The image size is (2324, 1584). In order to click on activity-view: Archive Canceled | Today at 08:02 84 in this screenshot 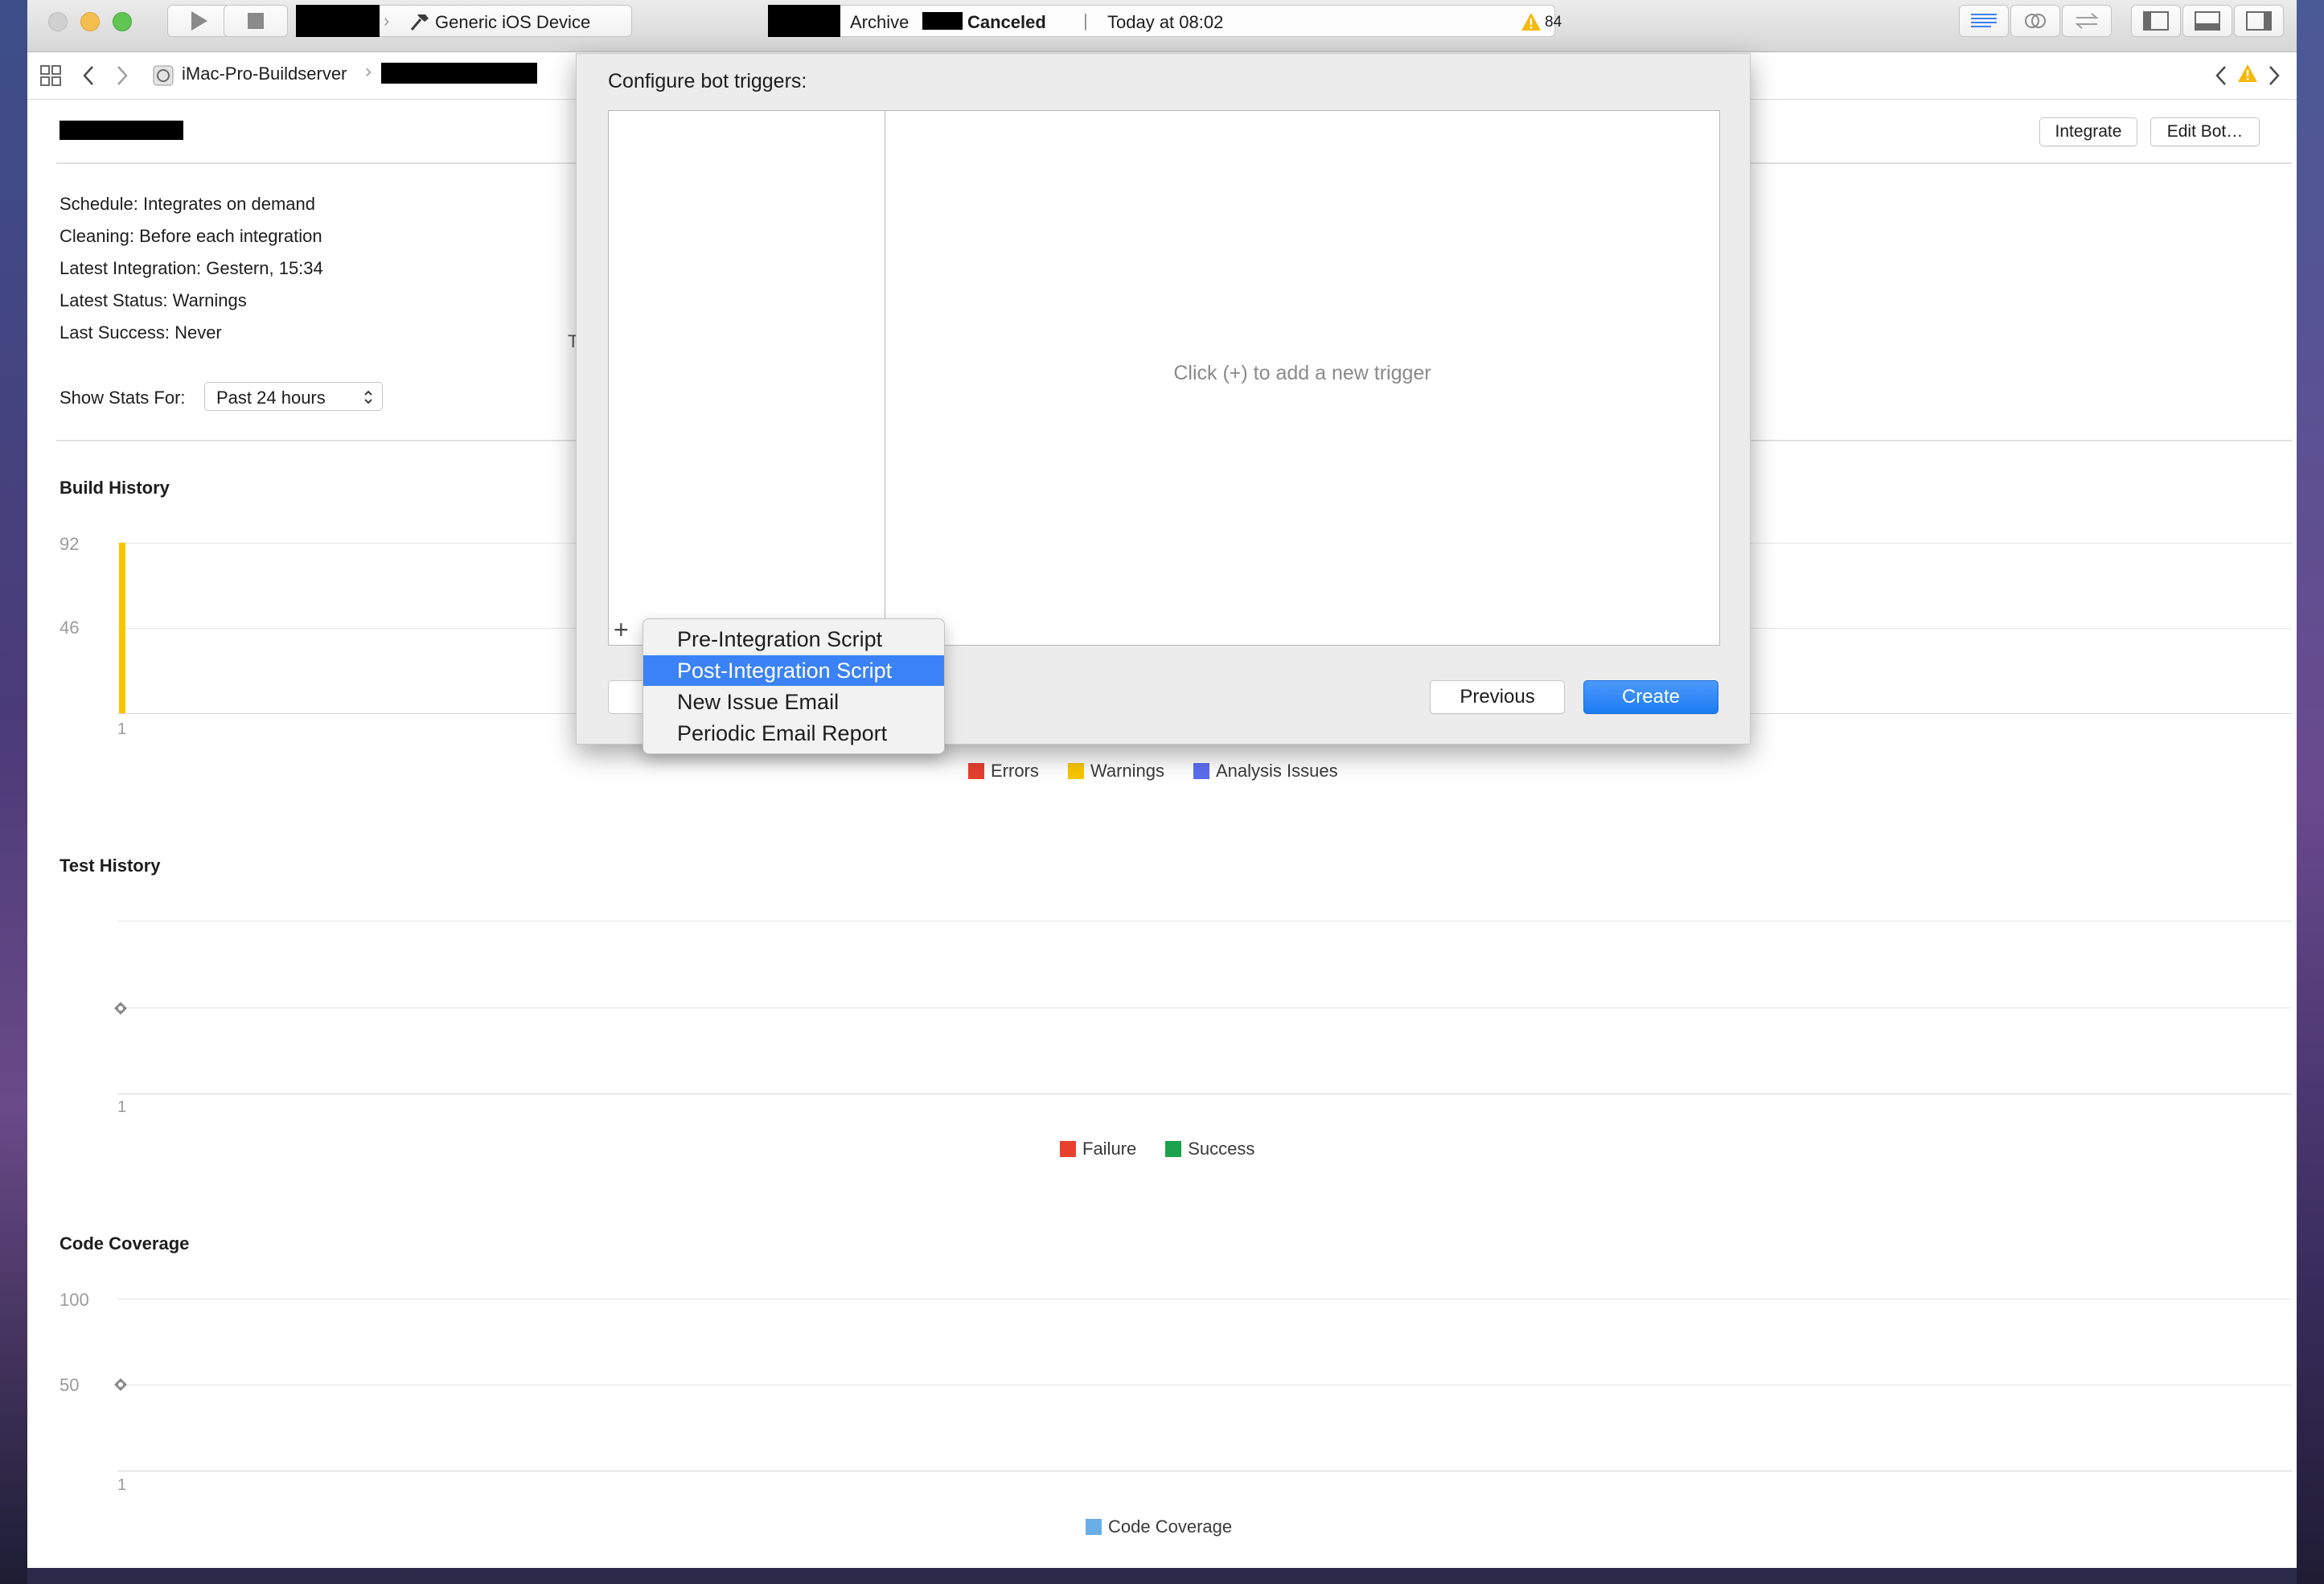, I will do `click(1165, 21)`.